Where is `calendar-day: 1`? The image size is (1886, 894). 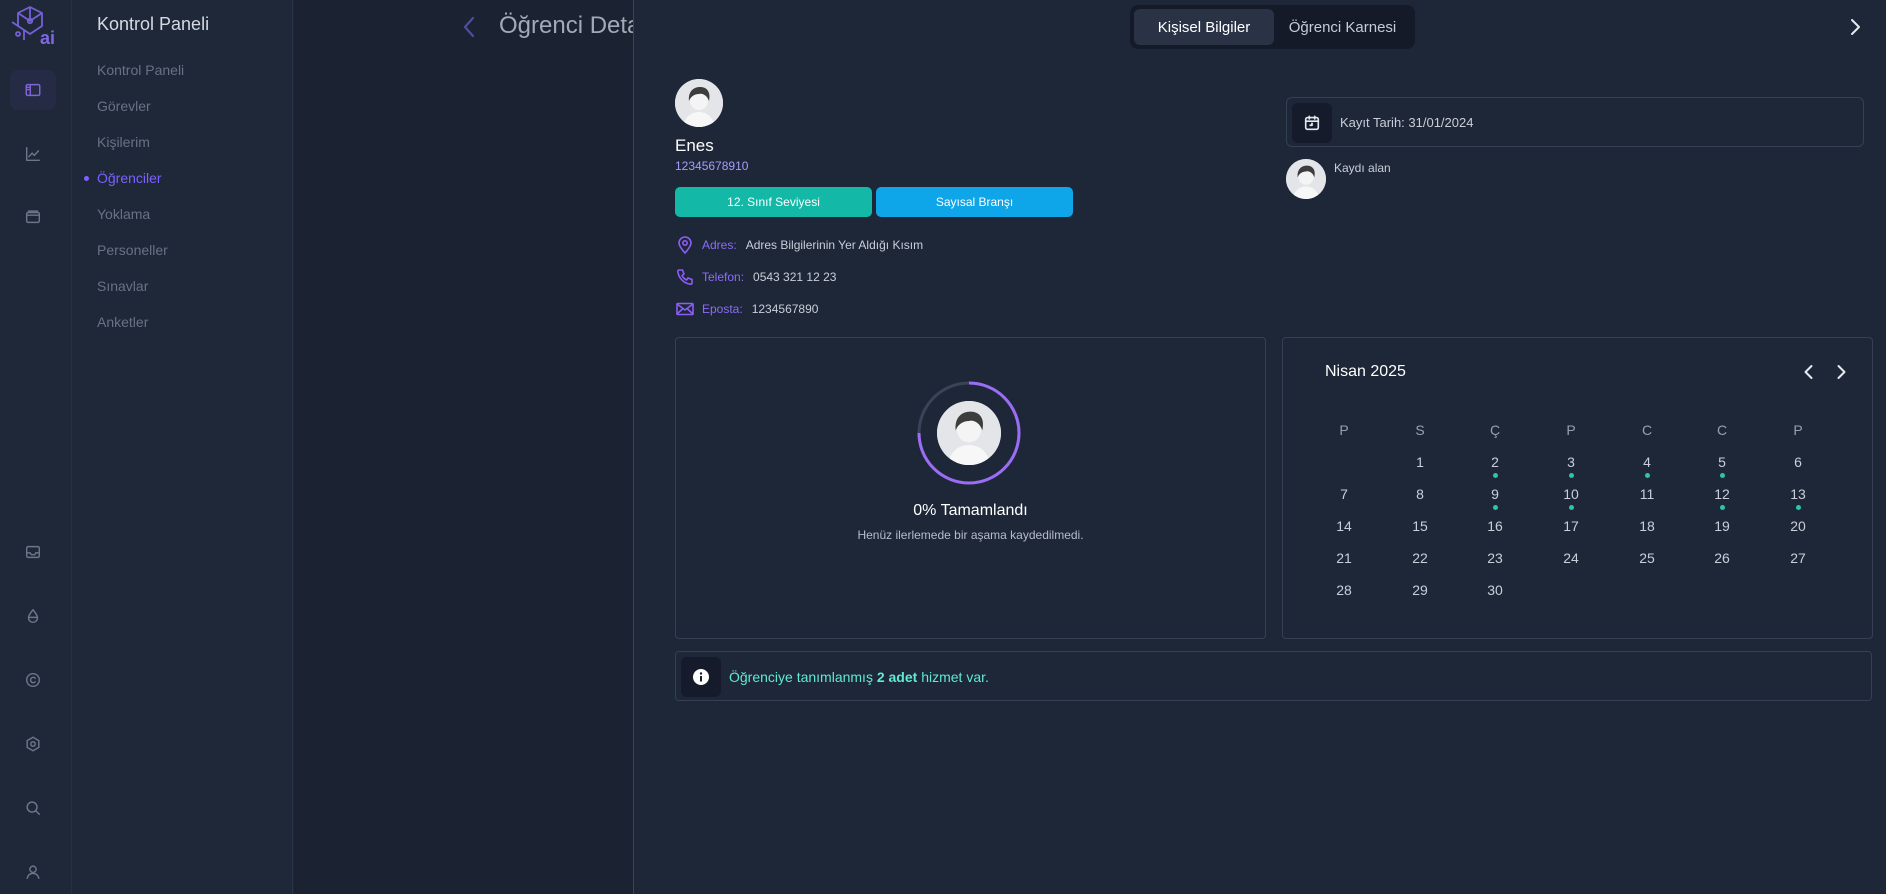 calendar-day: 1 is located at coordinates (1420, 466).